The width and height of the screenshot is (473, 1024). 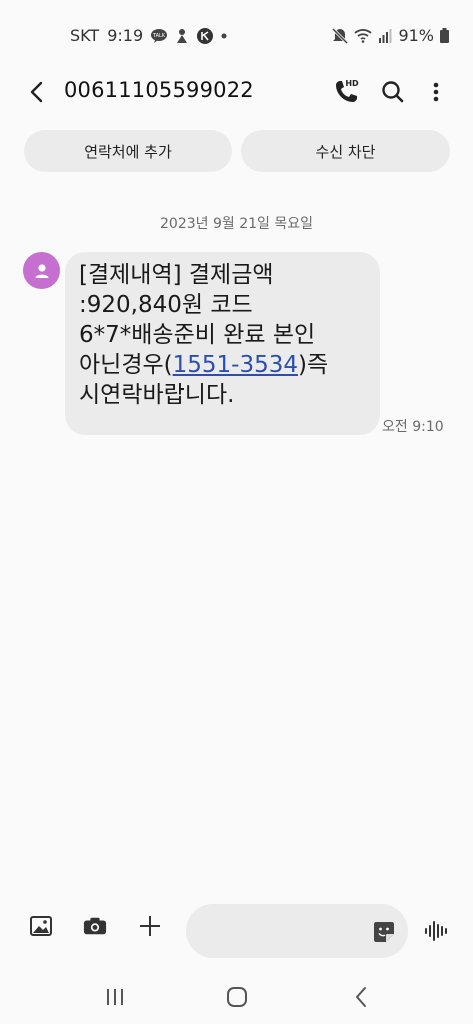 I want to click on search-icon, so click(x=393, y=92).